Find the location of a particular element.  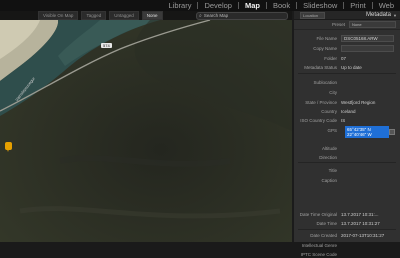

field-copy-name: Copy Name is located at coordinates (346, 48).